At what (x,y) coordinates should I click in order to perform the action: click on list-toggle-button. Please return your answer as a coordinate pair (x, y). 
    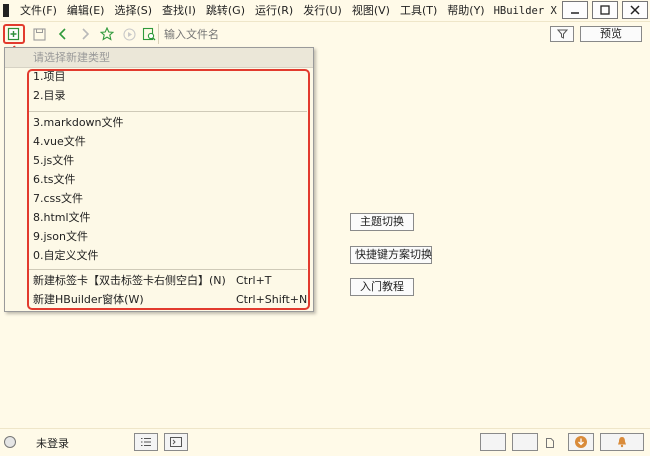
    Looking at the image, I should click on (146, 442).